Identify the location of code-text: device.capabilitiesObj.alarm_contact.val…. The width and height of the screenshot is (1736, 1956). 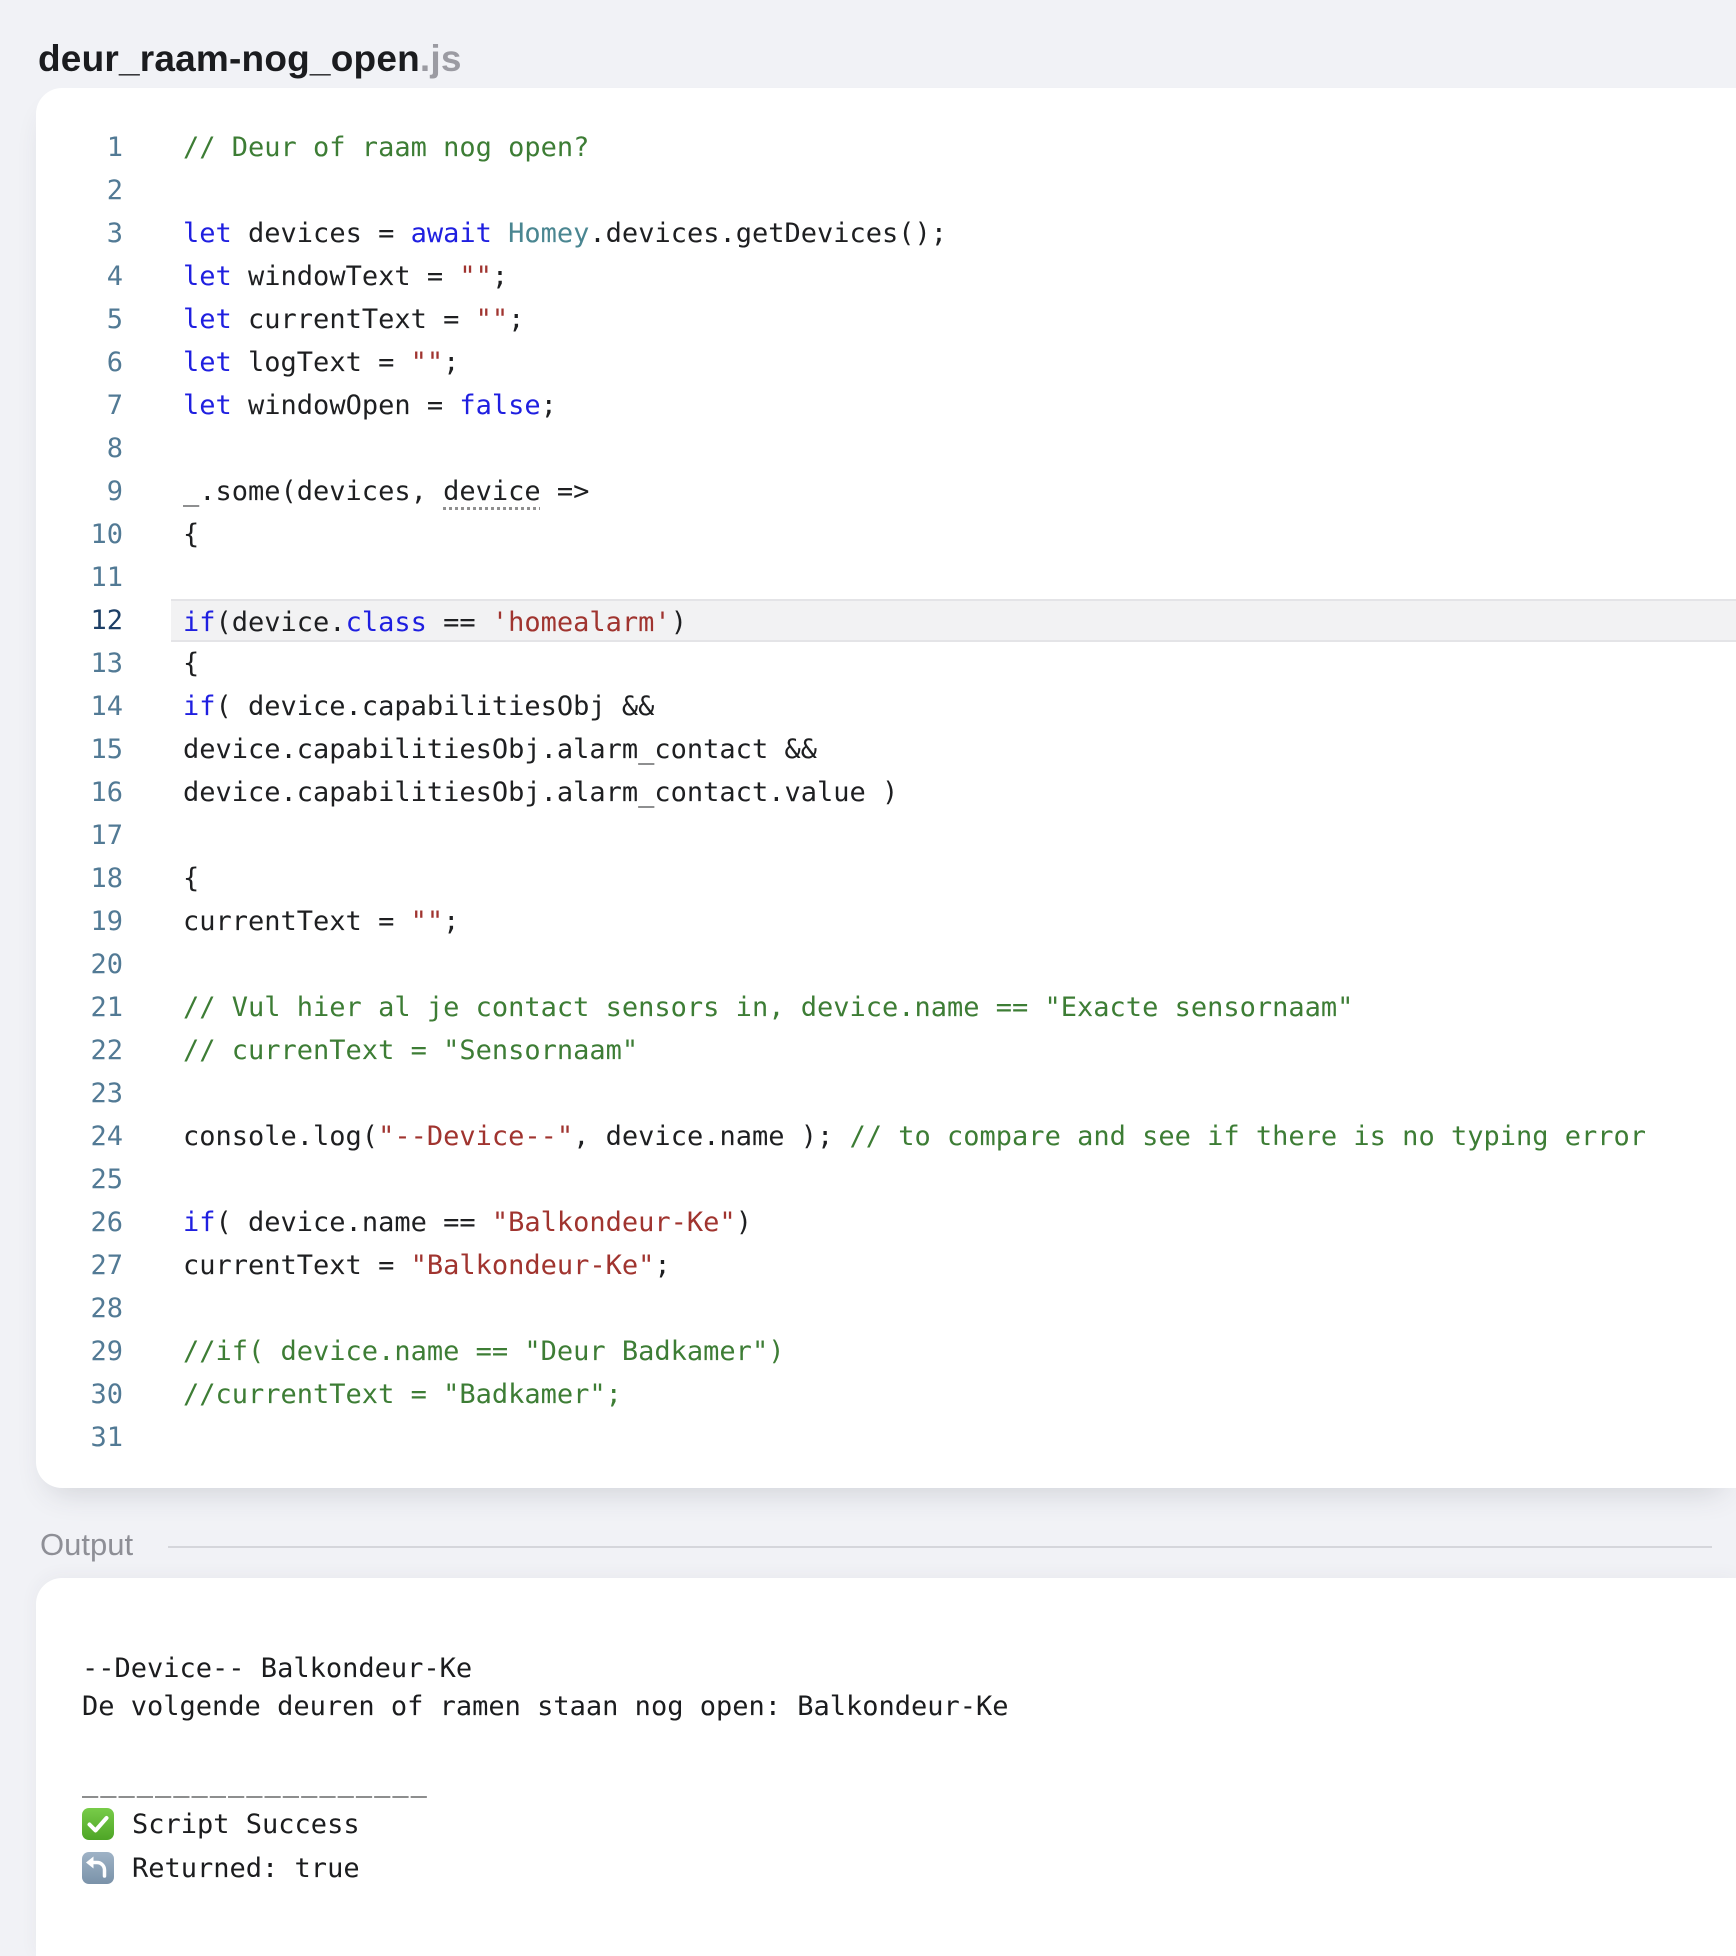
(959, 792).